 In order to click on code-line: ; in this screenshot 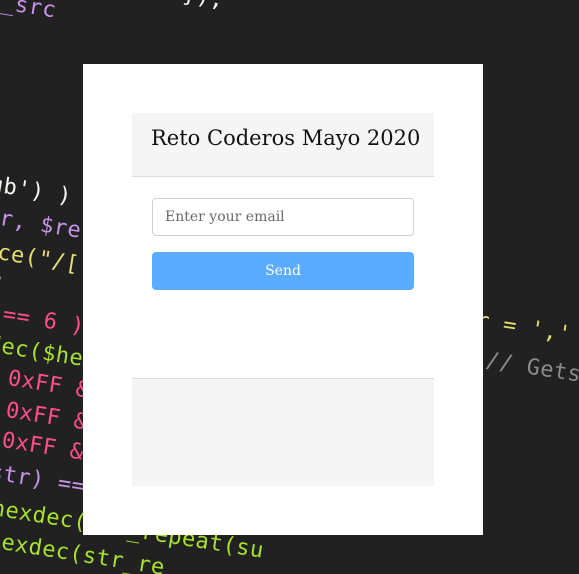, I will do `click(4, 281)`.